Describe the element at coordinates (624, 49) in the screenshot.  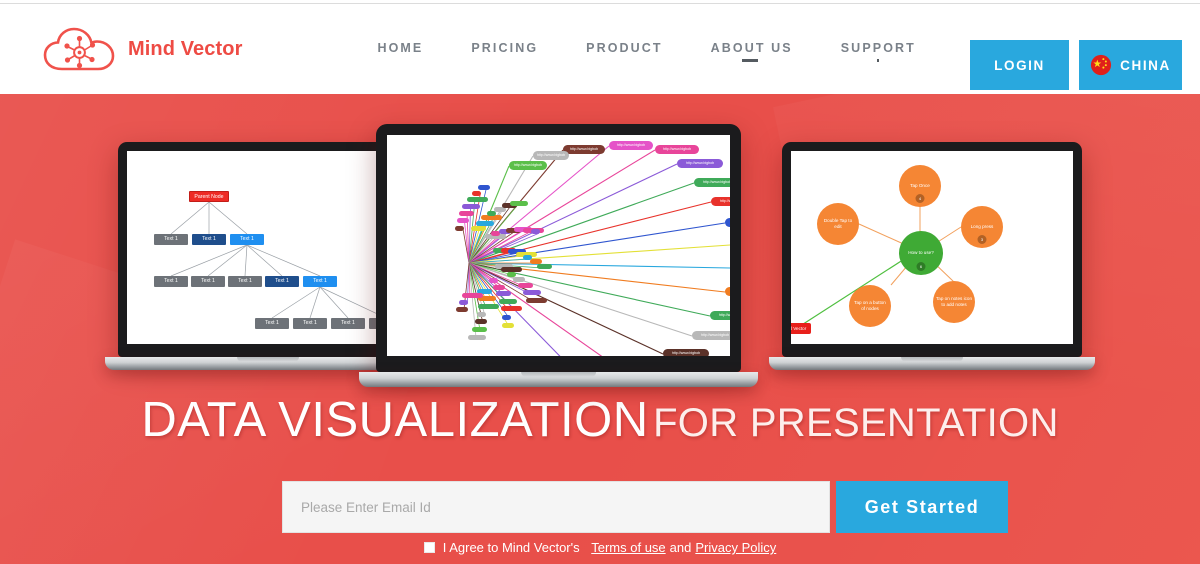
I see `nav-item-product: PRODUCT` at that location.